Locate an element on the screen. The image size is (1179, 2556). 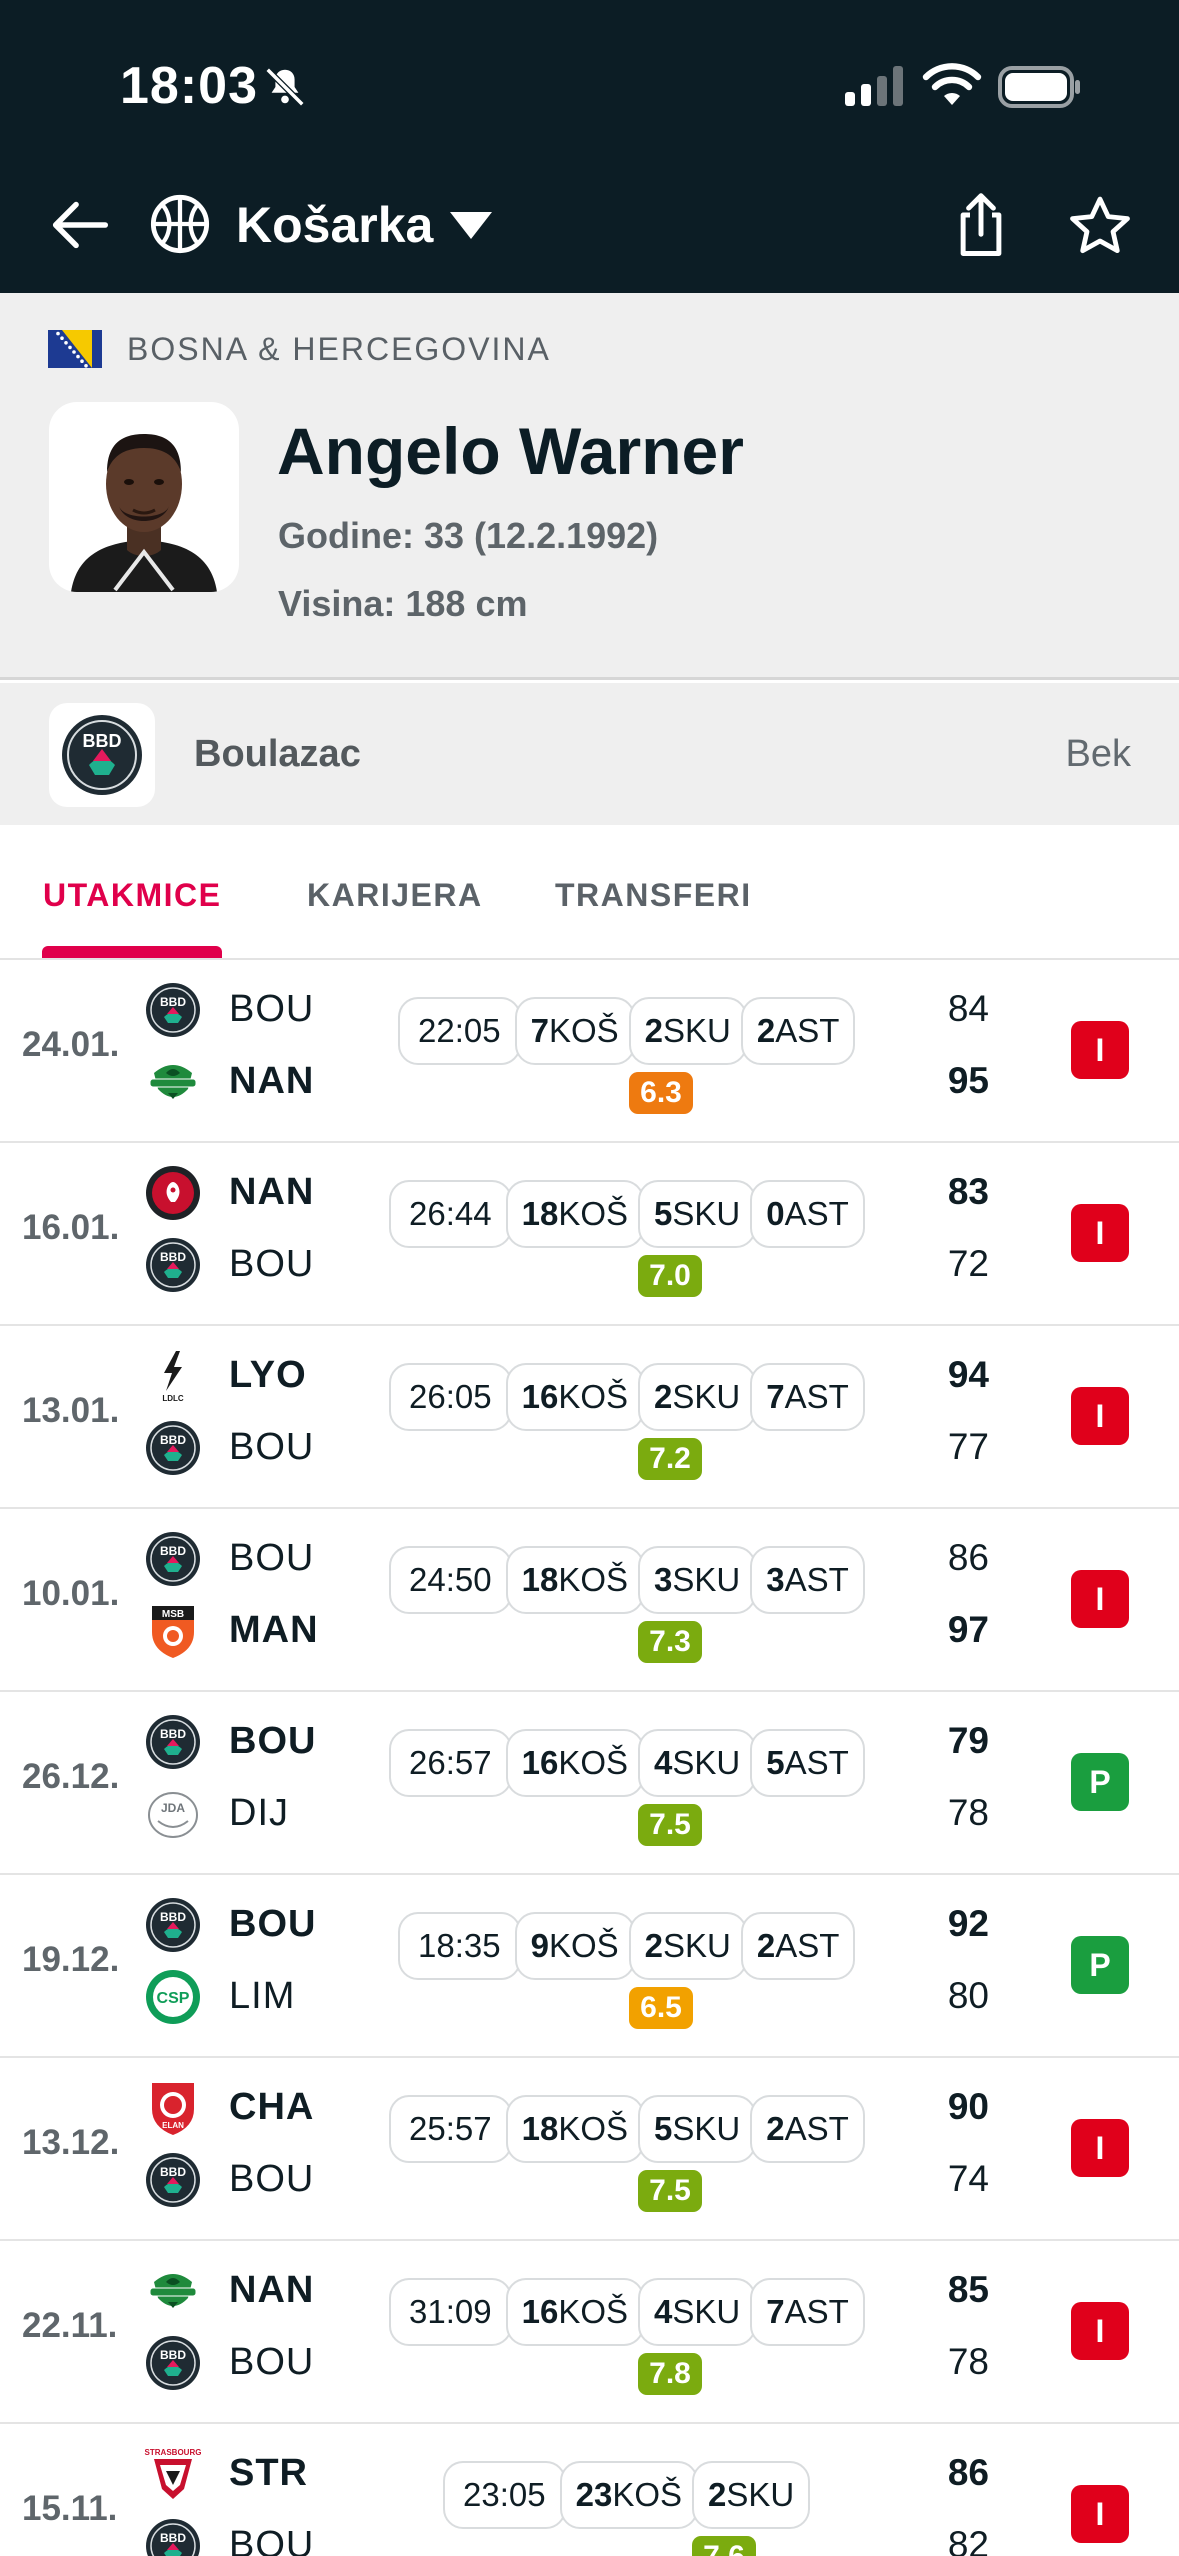
player-rating-badge: 7.6 is located at coordinates (724, 2546).